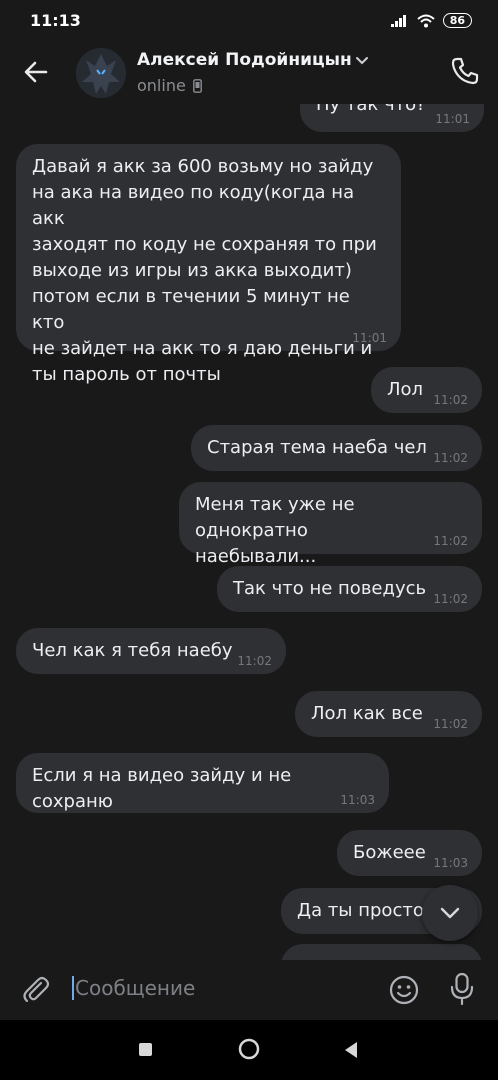  I want to click on online-status: online, so click(169, 85).